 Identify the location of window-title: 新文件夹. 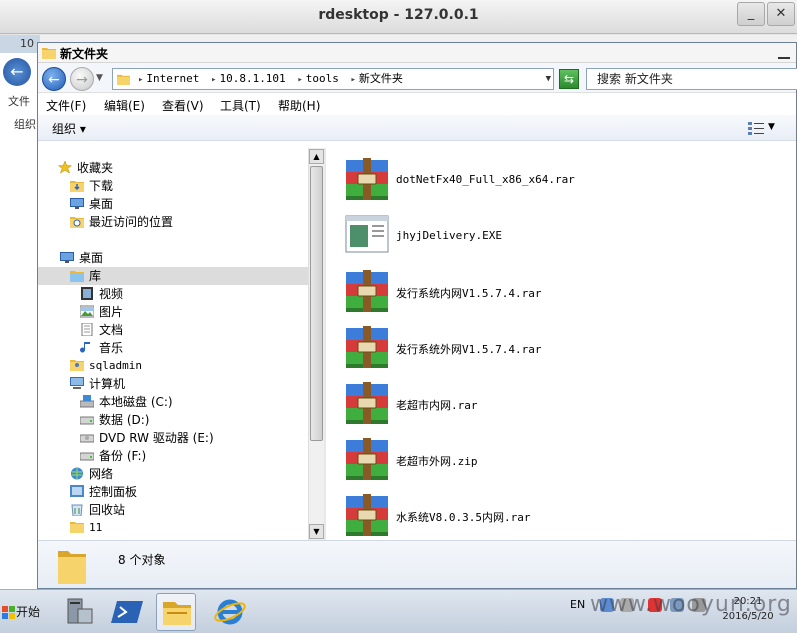
(84, 54).